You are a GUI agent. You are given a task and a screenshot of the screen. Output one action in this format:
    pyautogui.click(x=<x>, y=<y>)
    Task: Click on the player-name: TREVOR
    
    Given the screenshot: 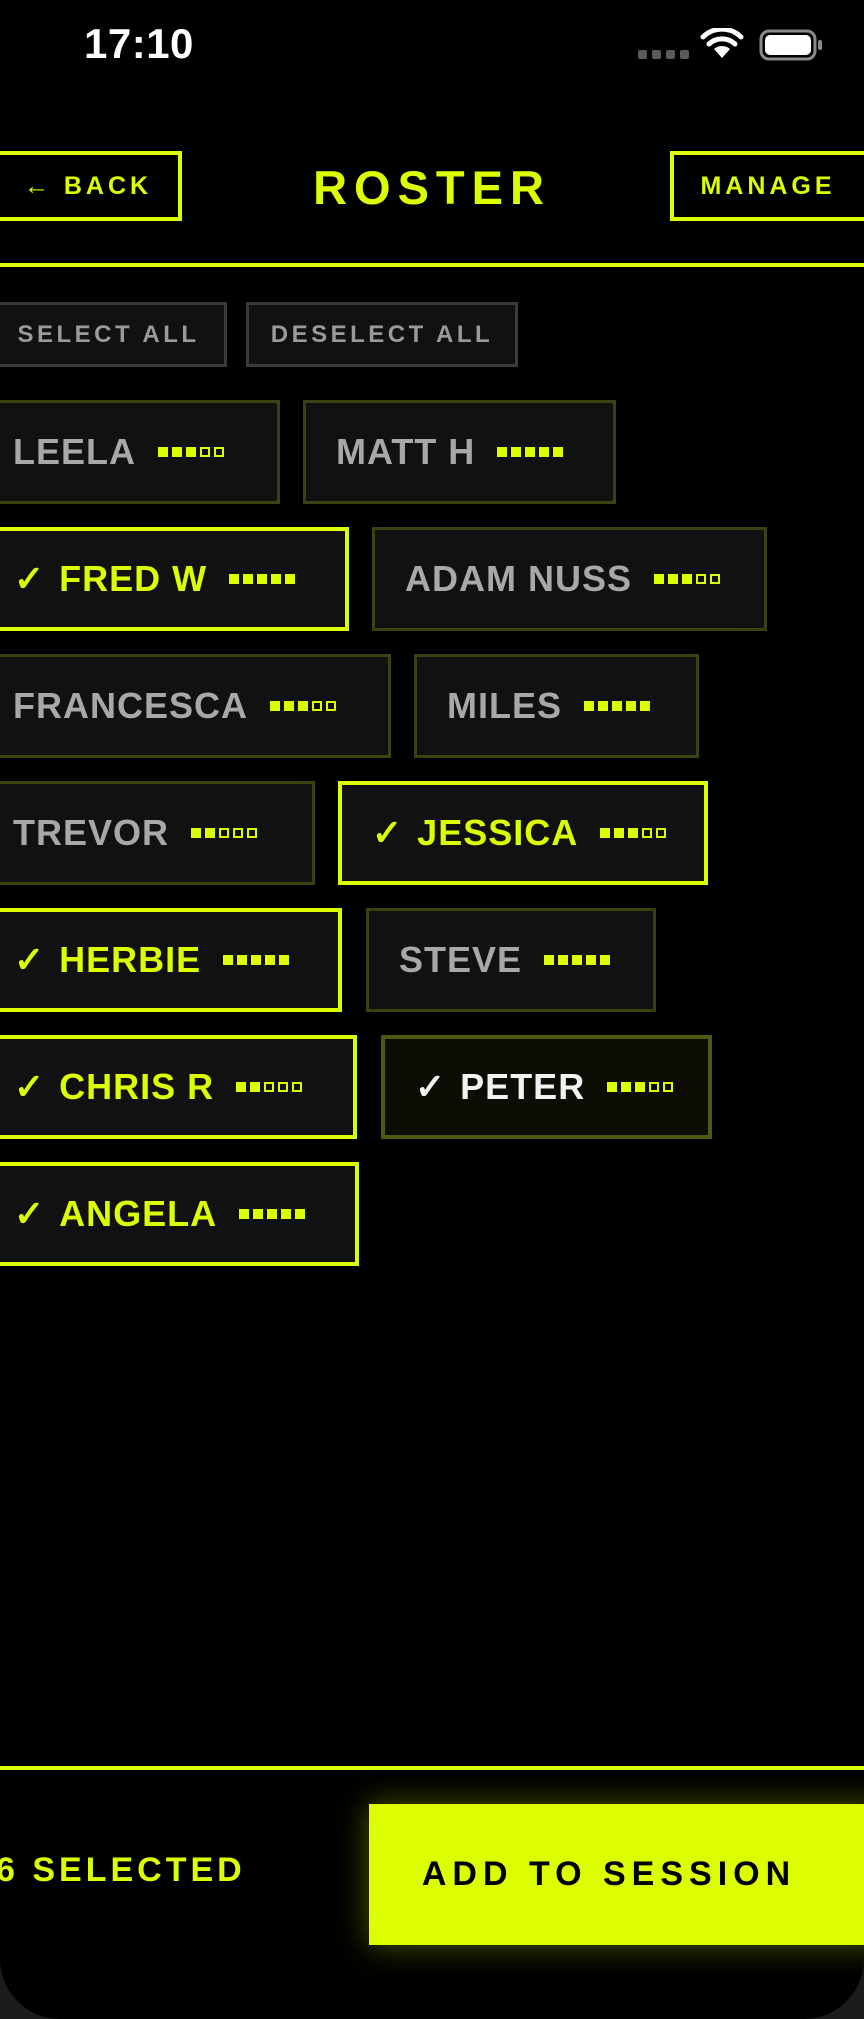 What is the action you would take?
    pyautogui.click(x=91, y=832)
    